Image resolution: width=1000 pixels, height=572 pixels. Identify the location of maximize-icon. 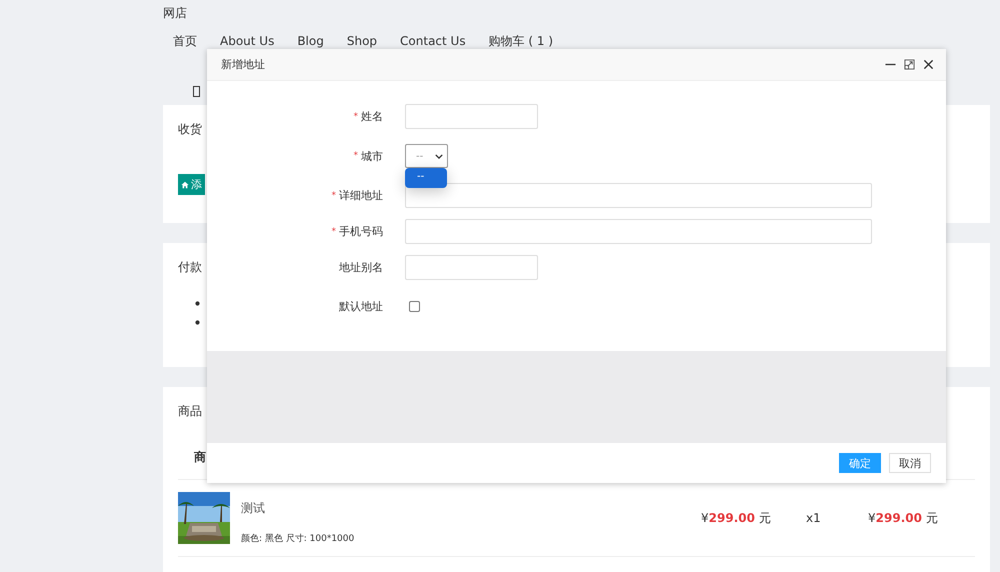
(909, 64).